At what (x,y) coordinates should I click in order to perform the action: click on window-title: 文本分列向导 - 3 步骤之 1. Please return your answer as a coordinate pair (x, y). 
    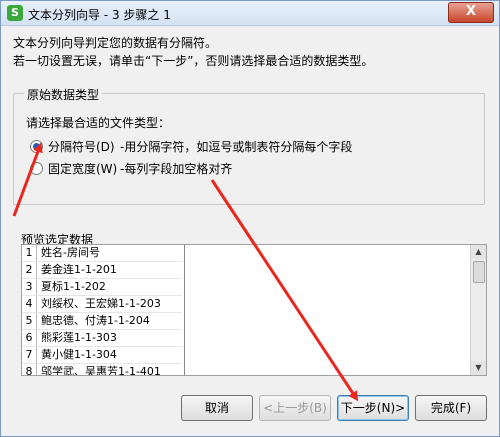
    Looking at the image, I should click on (99, 15).